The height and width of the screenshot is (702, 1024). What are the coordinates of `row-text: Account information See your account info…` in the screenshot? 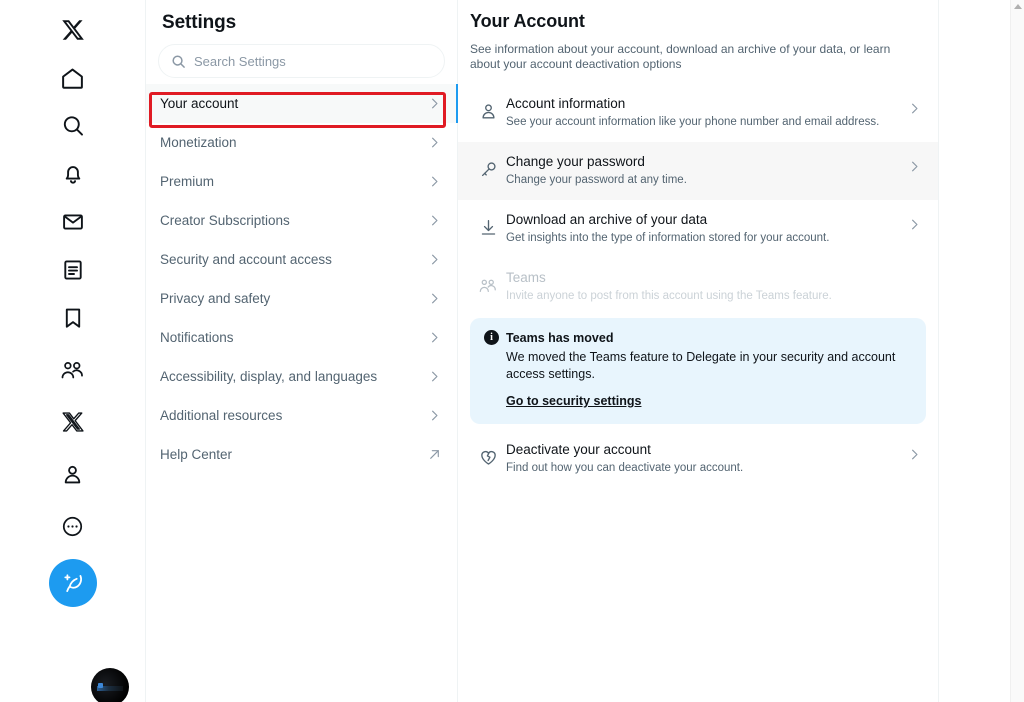 It's located at (704, 112).